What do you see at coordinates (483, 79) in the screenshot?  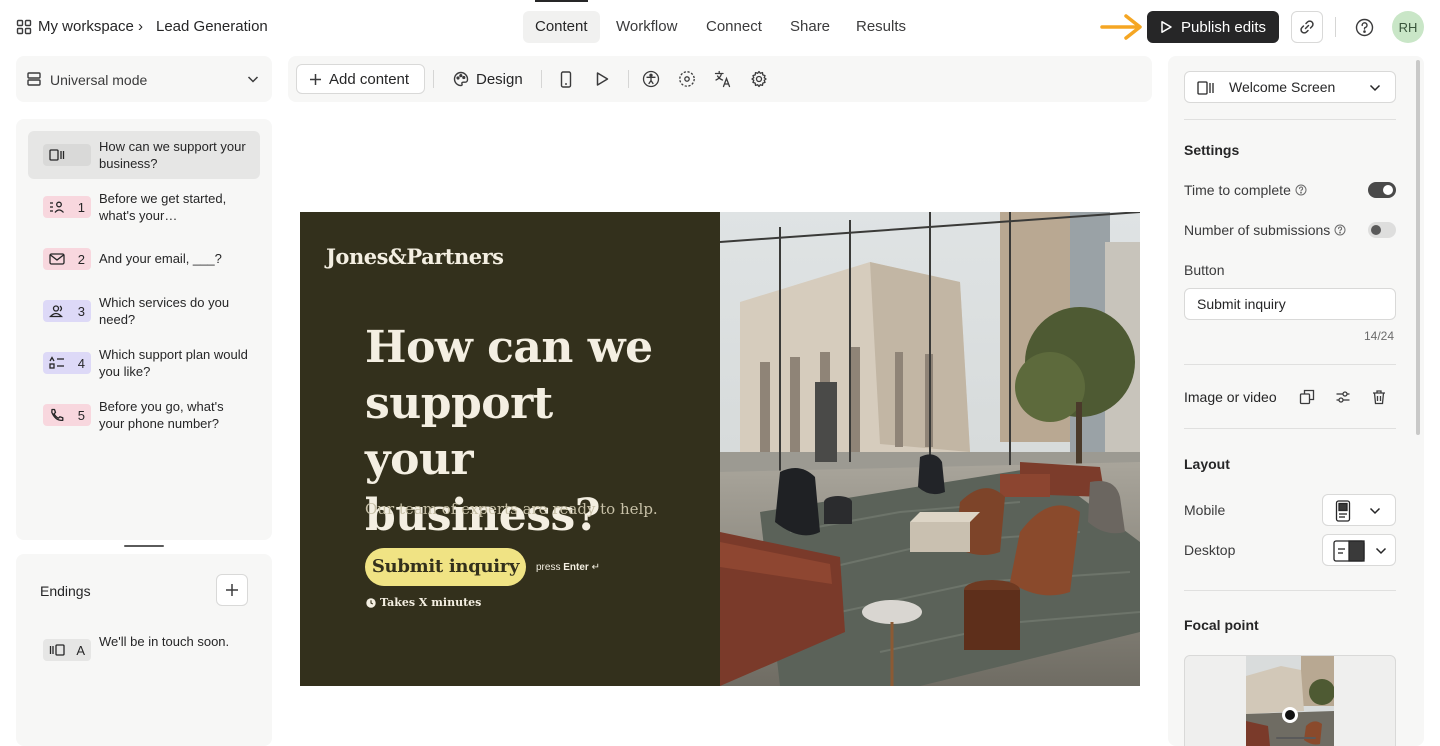 I see `design-button: Design` at bounding box center [483, 79].